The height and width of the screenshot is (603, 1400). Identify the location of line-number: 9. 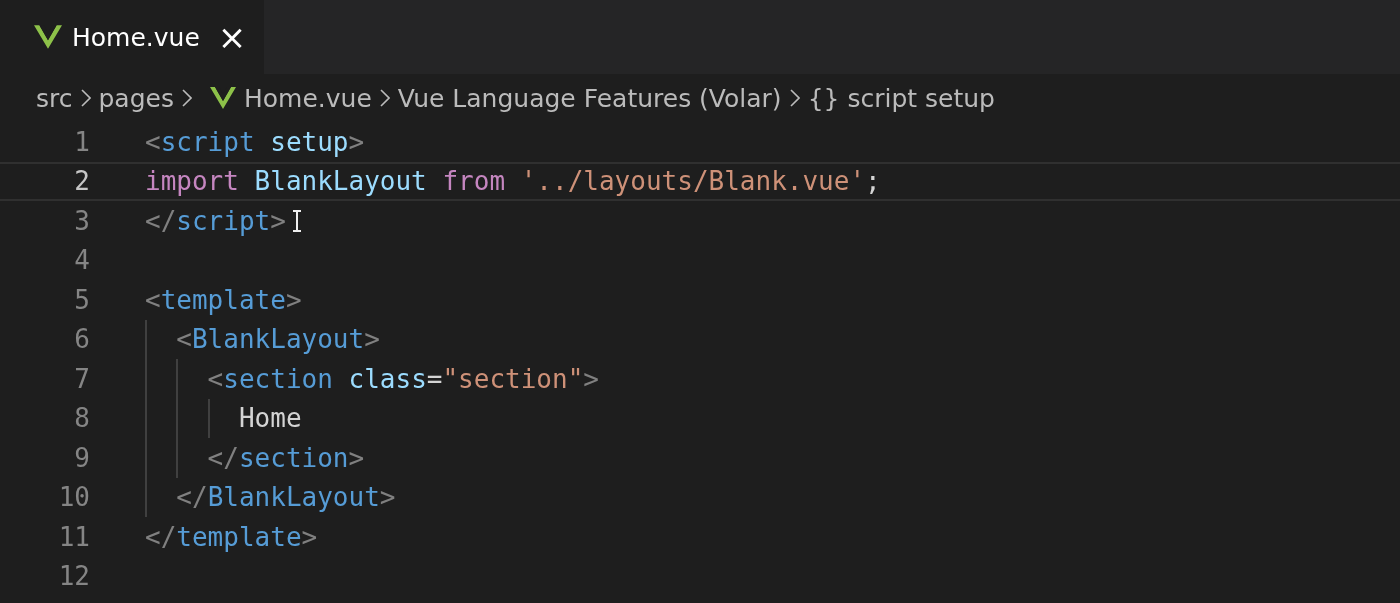
(81, 457).